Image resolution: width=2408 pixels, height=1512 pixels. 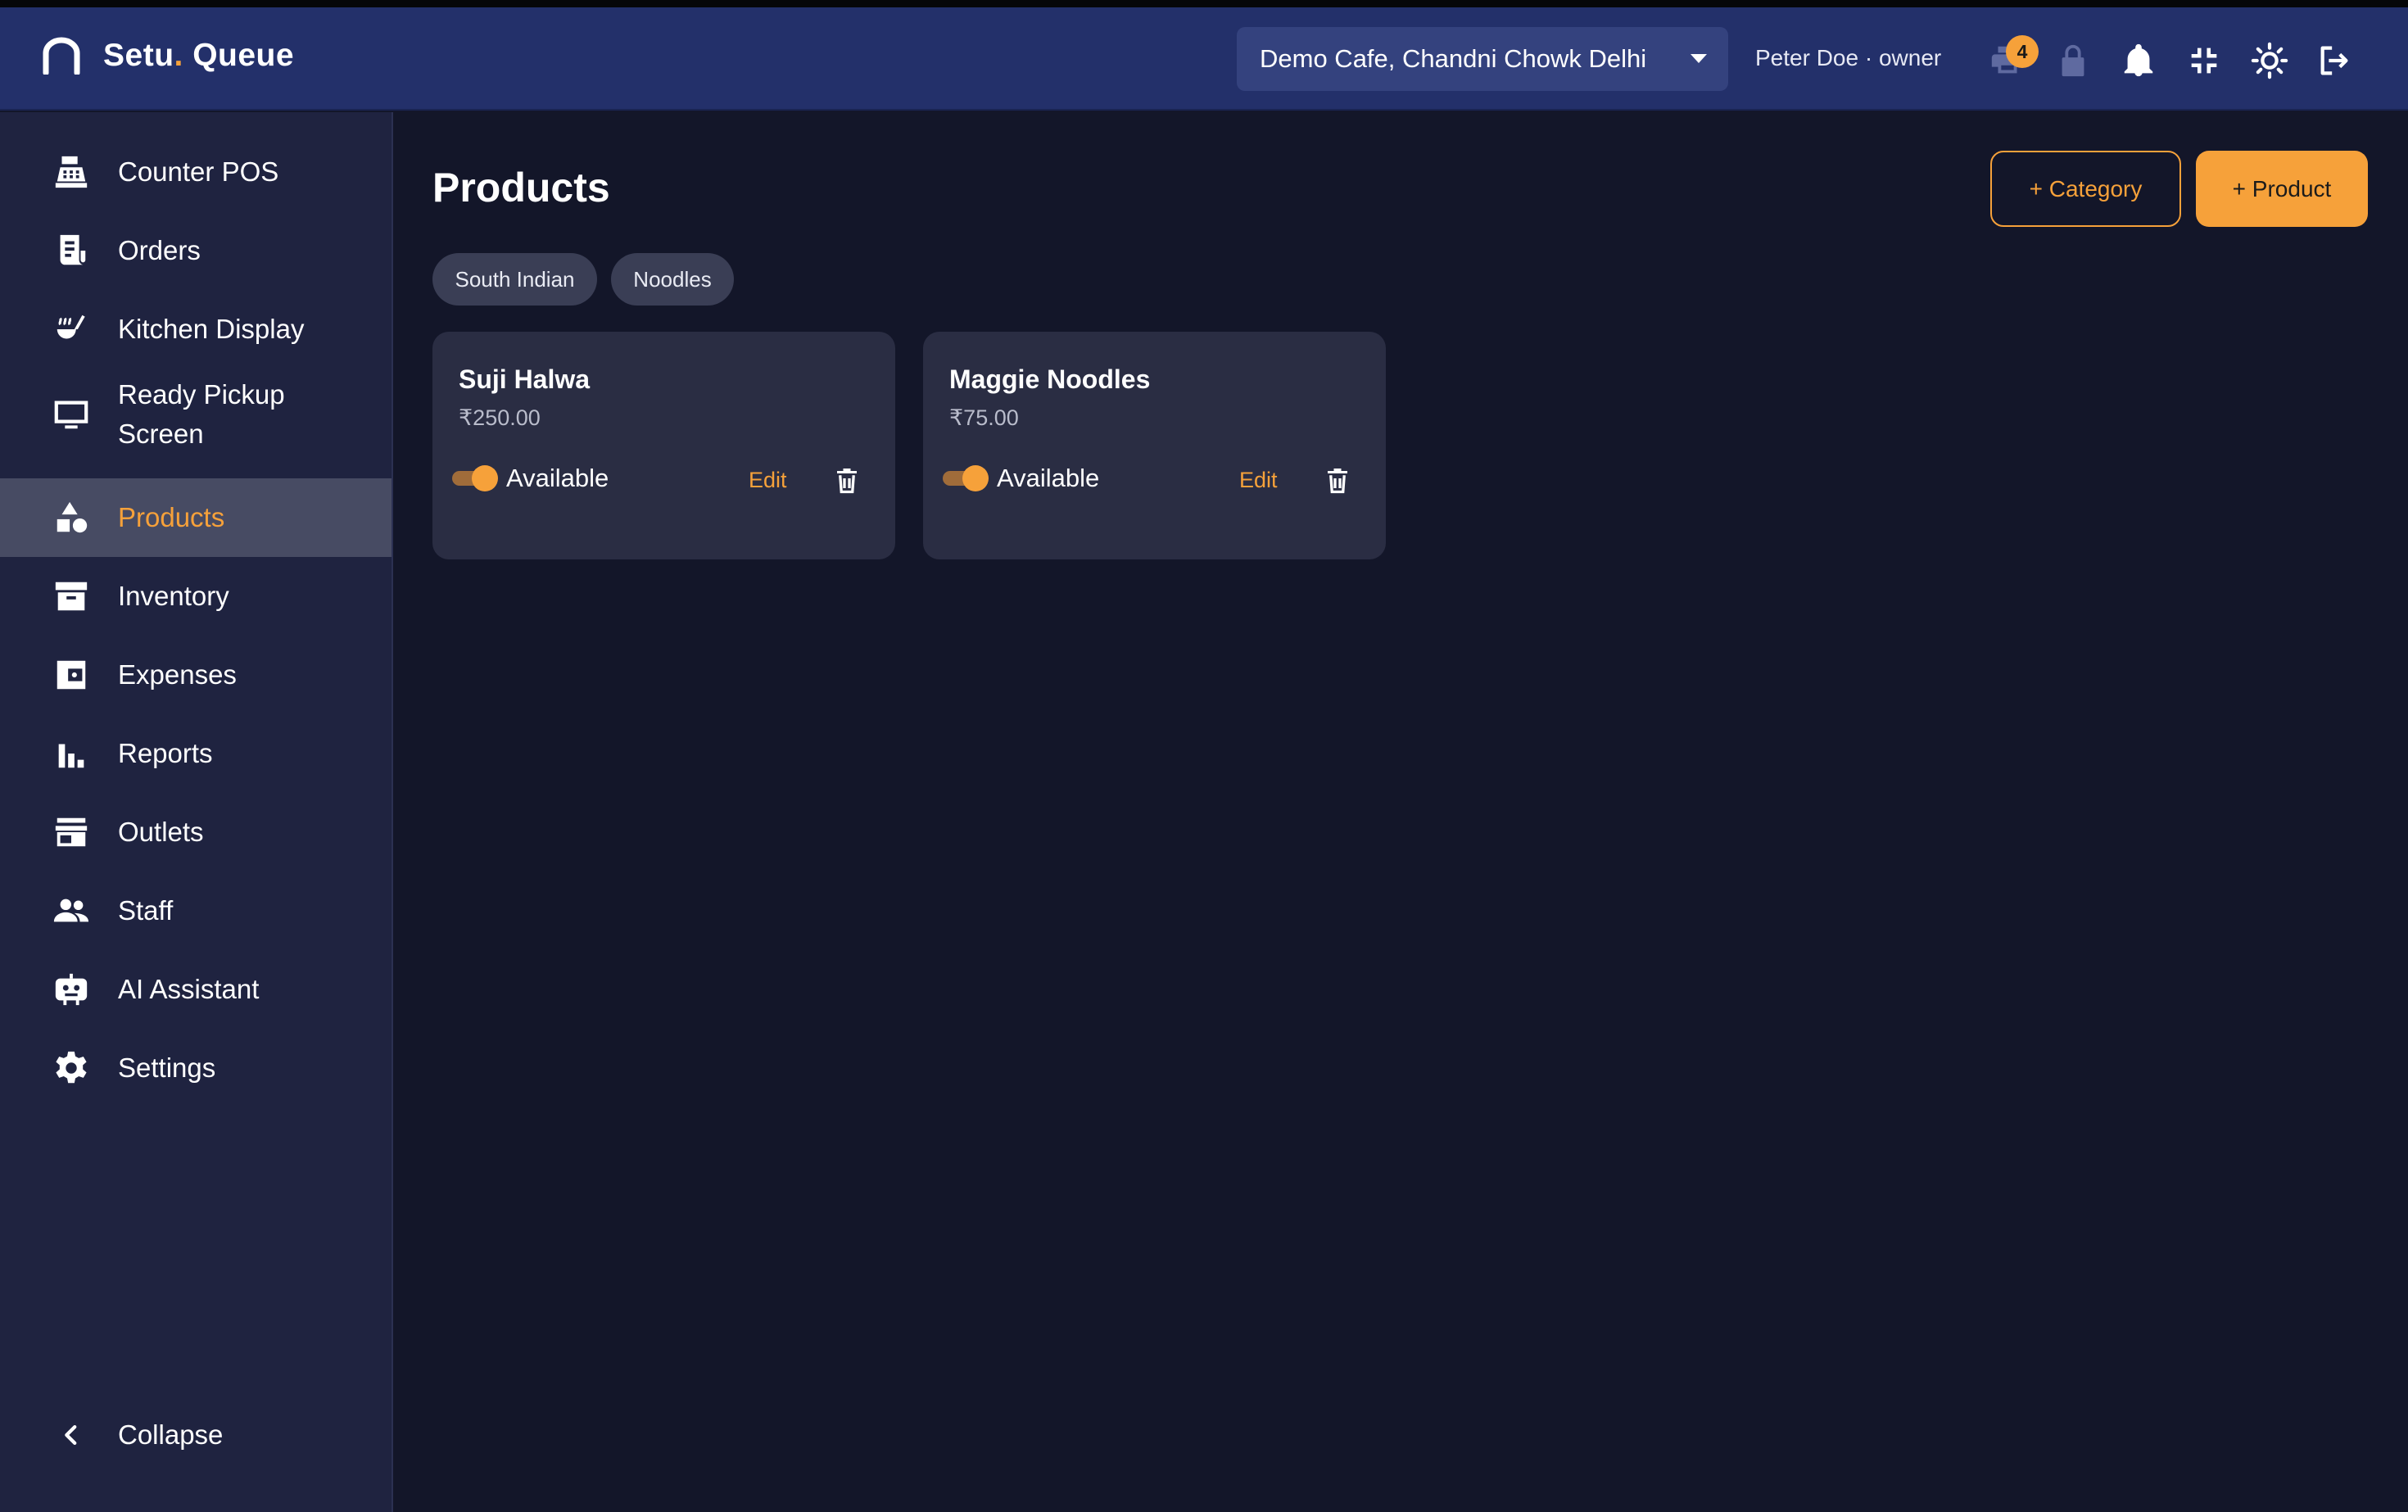 What do you see at coordinates (71, 754) in the screenshot?
I see `bar-chart-icon` at bounding box center [71, 754].